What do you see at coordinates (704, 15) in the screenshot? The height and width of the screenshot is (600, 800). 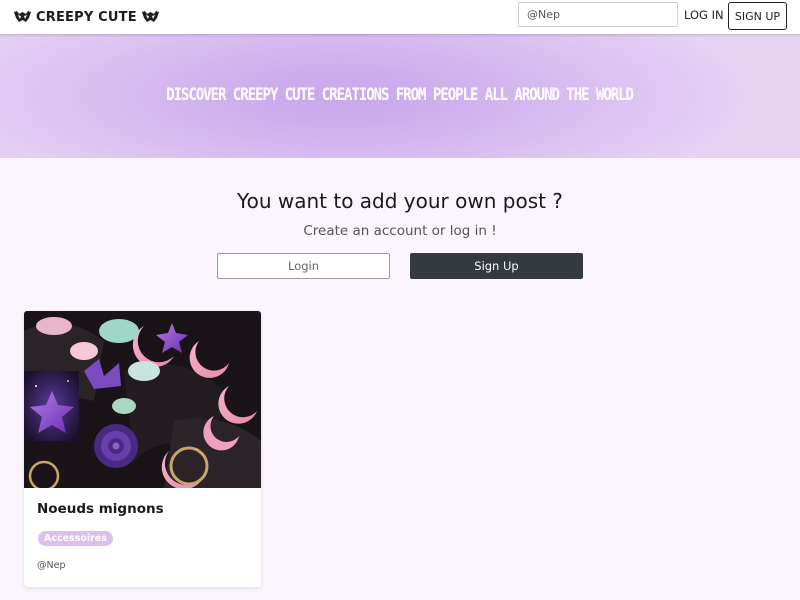 I see `nav-login-link: LOG IN` at bounding box center [704, 15].